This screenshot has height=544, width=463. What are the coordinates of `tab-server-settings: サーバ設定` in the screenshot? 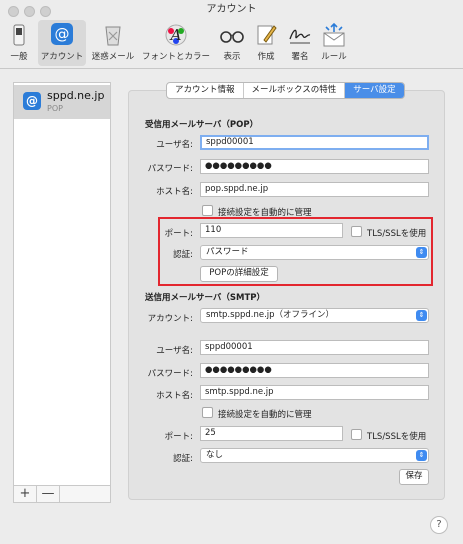 It's located at (374, 90).